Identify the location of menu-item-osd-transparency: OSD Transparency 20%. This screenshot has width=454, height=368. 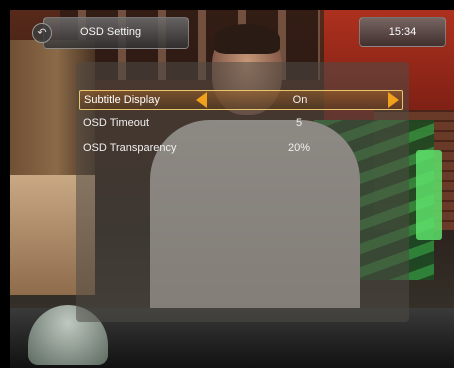
(240, 148).